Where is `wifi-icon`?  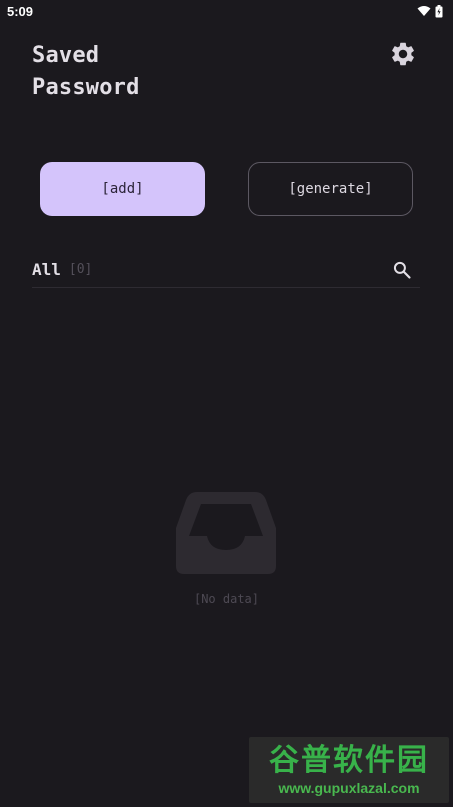 wifi-icon is located at coordinates (424, 11).